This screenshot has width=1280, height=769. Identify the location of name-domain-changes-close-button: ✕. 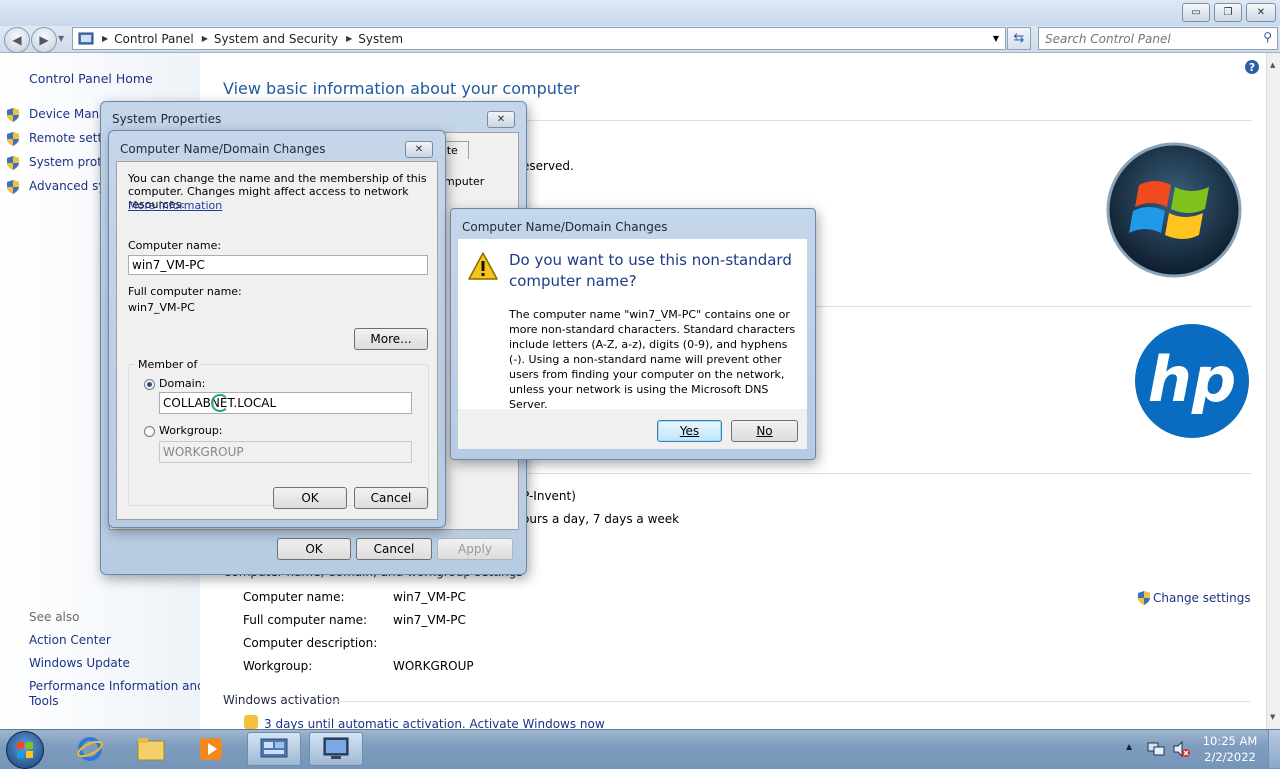
(419, 149).